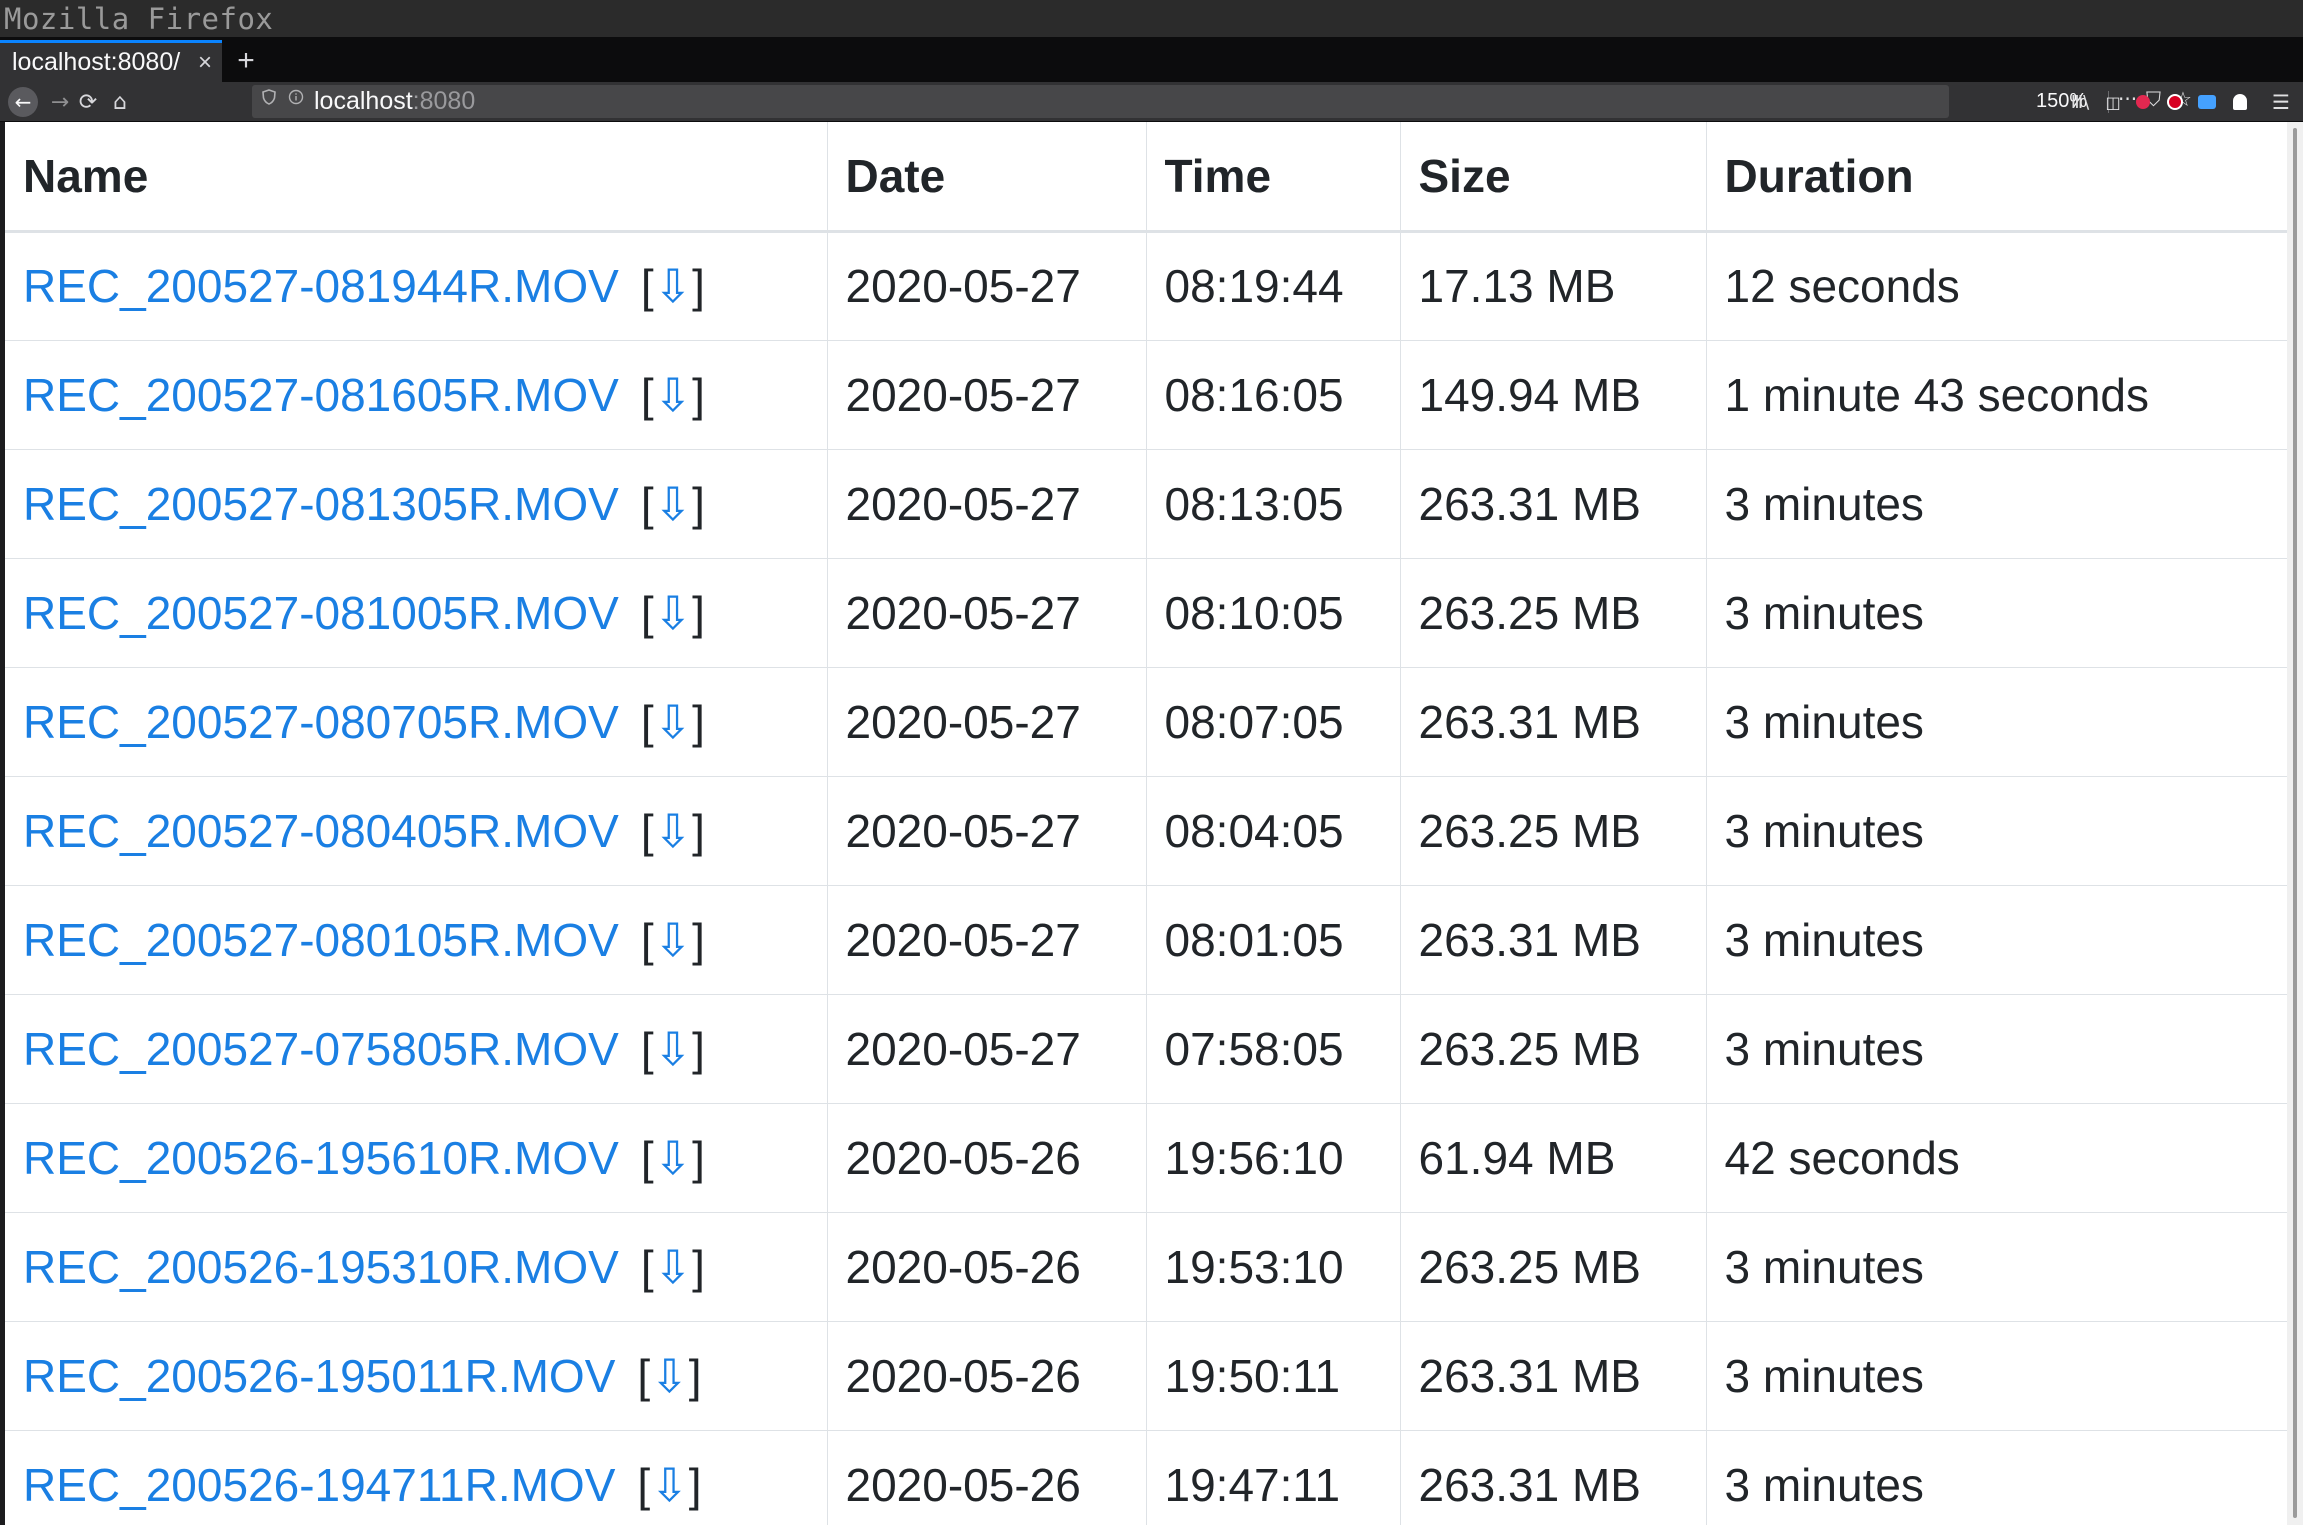  Describe the element at coordinates (2240, 102) in the screenshot. I see `extension-ghost-icon` at that location.